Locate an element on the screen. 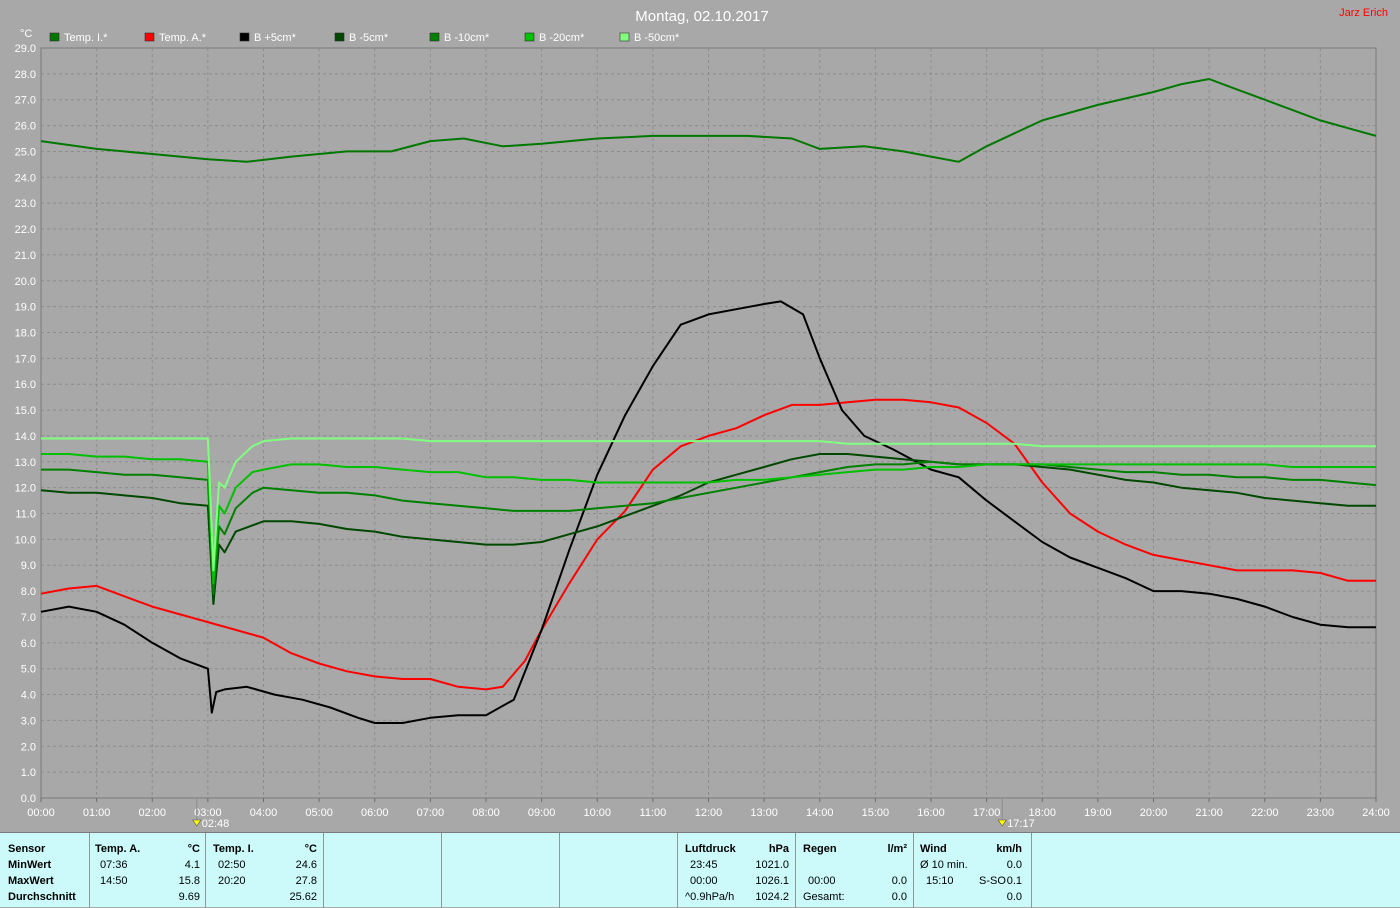 The image size is (1400, 908). x-tick-label: 16:00 is located at coordinates (931, 813).